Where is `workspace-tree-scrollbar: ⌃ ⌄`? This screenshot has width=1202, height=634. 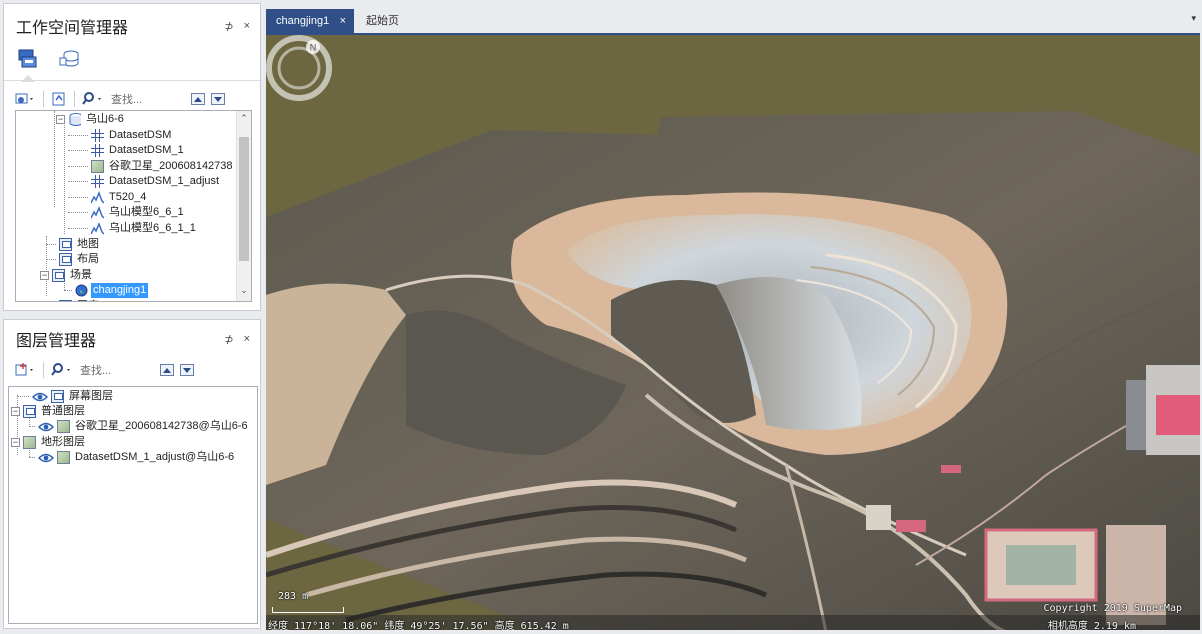 workspace-tree-scrollbar: ⌃ ⌄ is located at coordinates (243, 206).